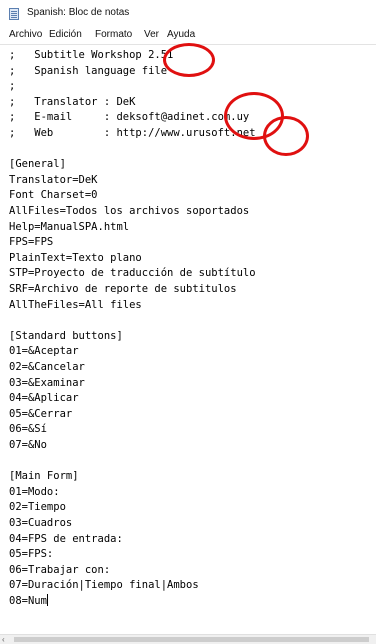 This screenshot has width=376, height=644. What do you see at coordinates (188, 13) in the screenshot?
I see `title-bar: Spanish: Bloc de notas` at bounding box center [188, 13].